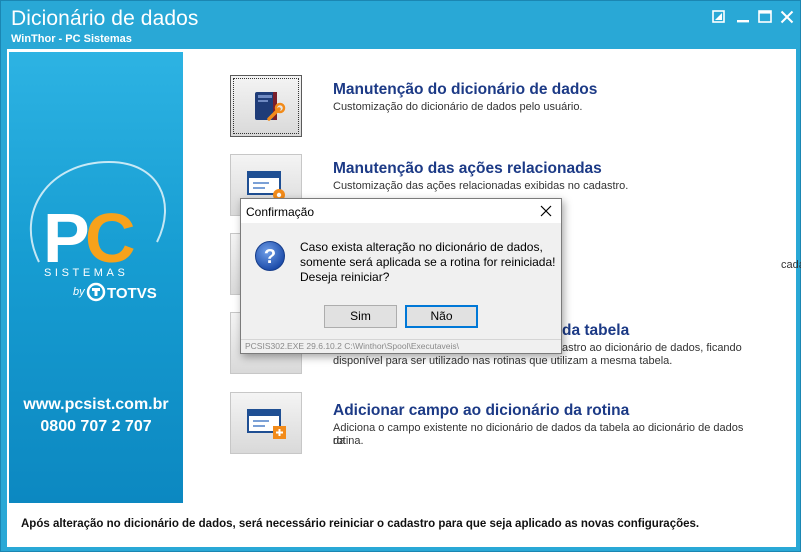  I want to click on no-button: Não, so click(441, 316).